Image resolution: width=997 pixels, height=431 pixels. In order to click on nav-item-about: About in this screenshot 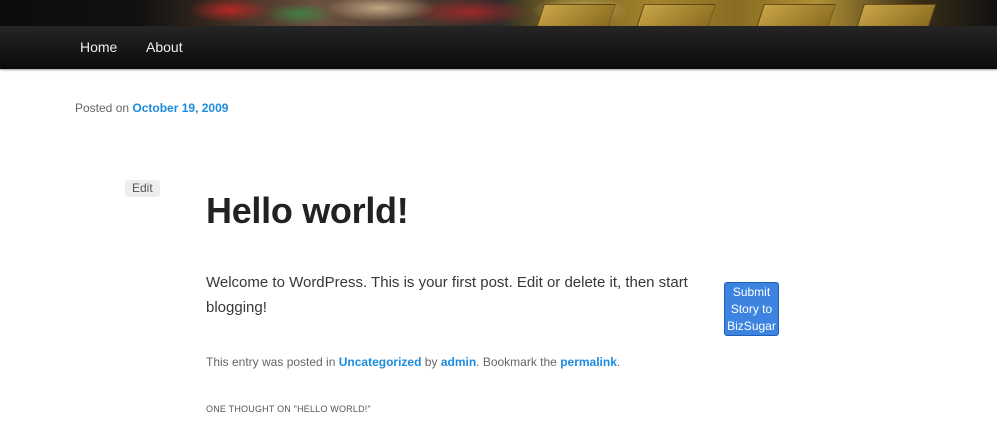, I will do `click(164, 47)`.